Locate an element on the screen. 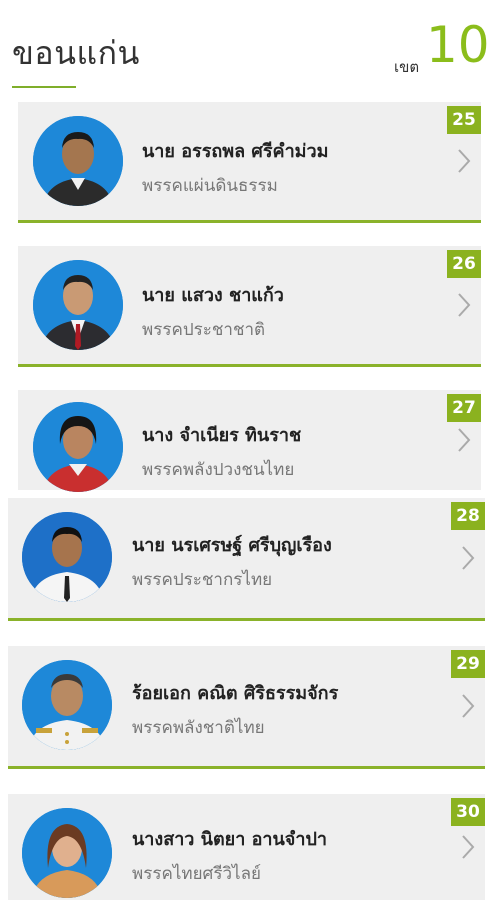  district-number: 10 is located at coordinates (458, 45).